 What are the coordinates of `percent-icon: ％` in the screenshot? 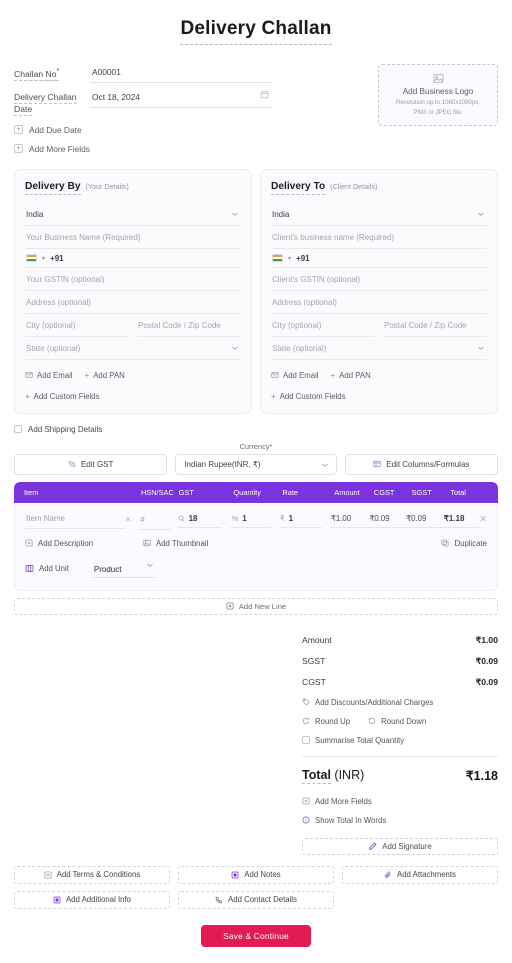 It's located at (71, 464).